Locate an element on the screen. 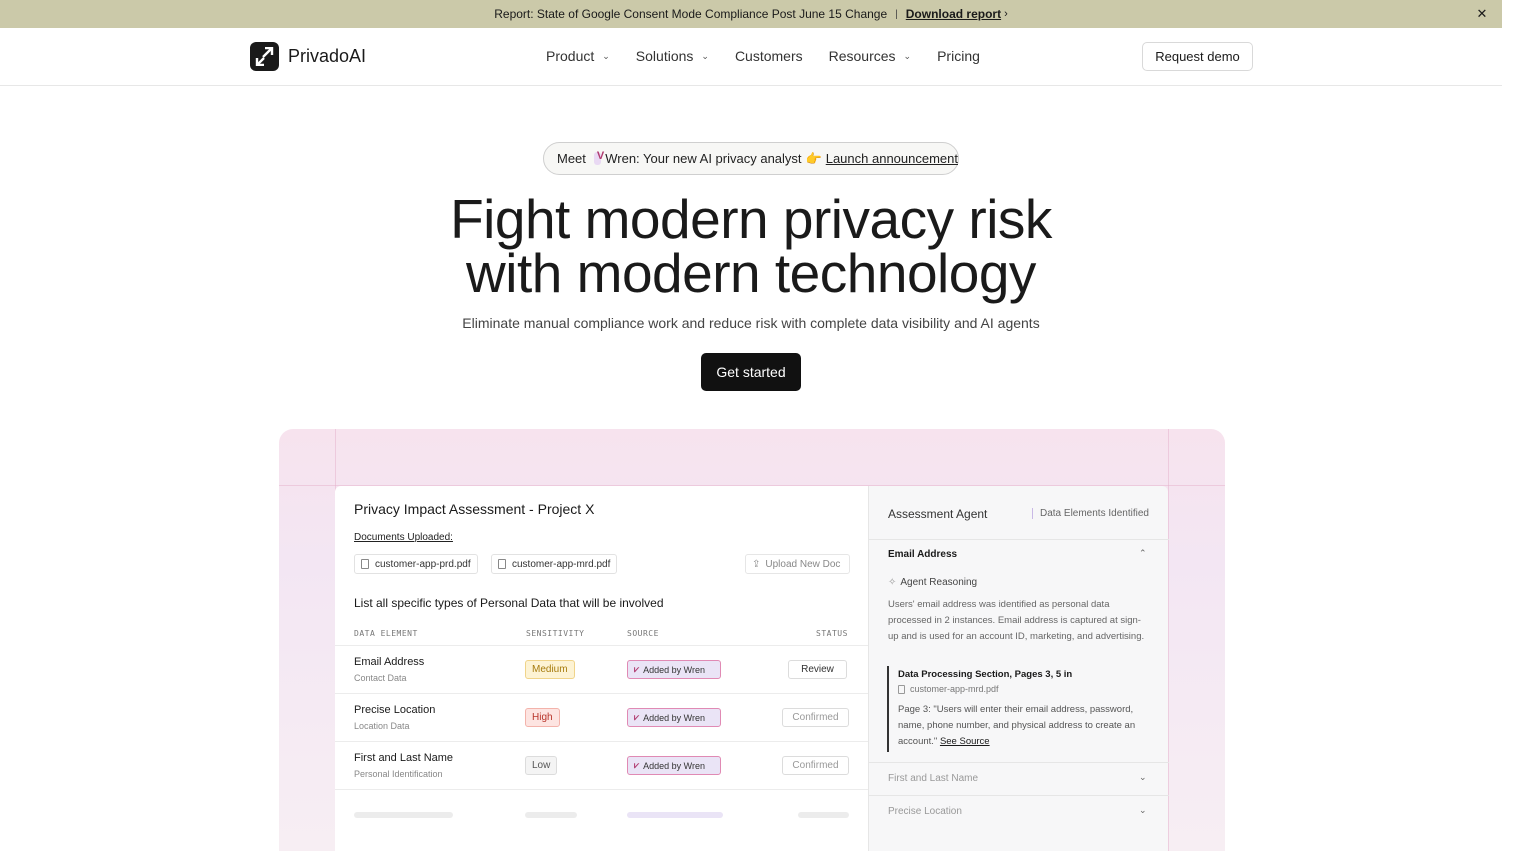  upload-label: Upload New Doc is located at coordinates (803, 564).